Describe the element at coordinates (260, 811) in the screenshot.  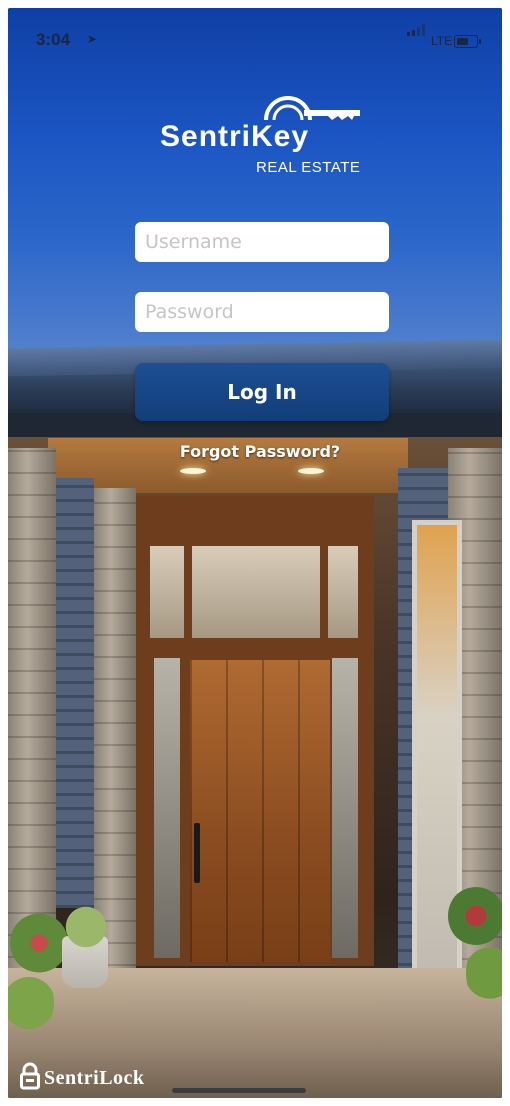
I see `background-front-door` at that location.